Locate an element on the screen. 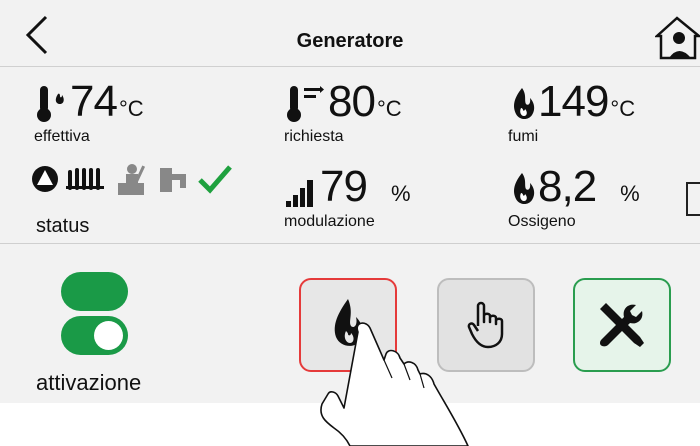 The height and width of the screenshot is (446, 700). tap-icon is located at coordinates (173, 180).